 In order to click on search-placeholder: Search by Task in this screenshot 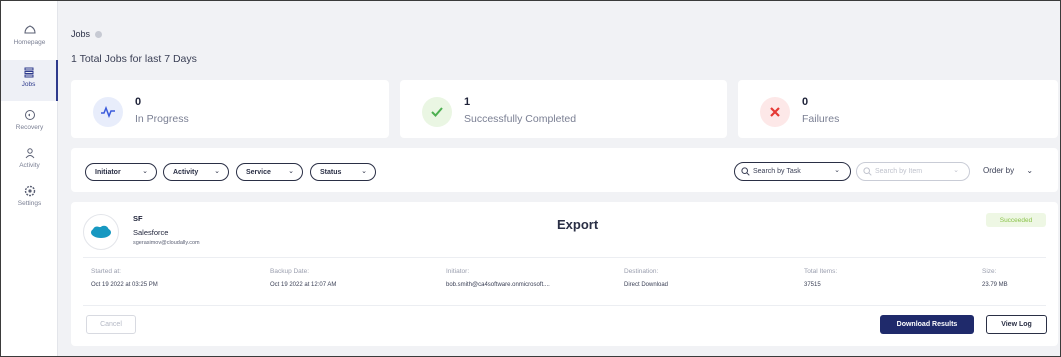, I will do `click(777, 171)`.